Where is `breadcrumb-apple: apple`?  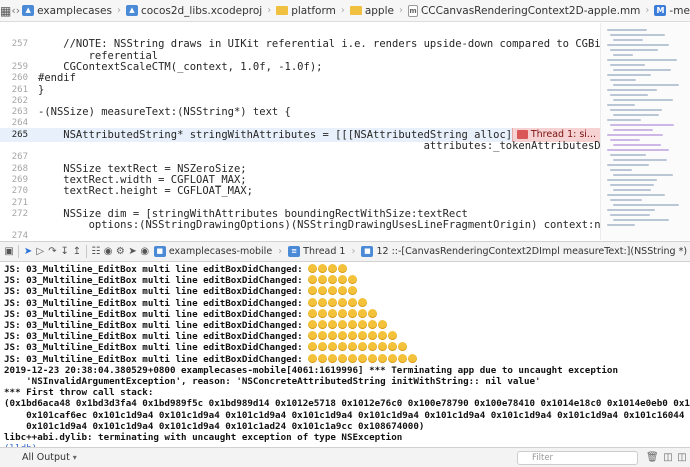 breadcrumb-apple: apple is located at coordinates (372, 11).